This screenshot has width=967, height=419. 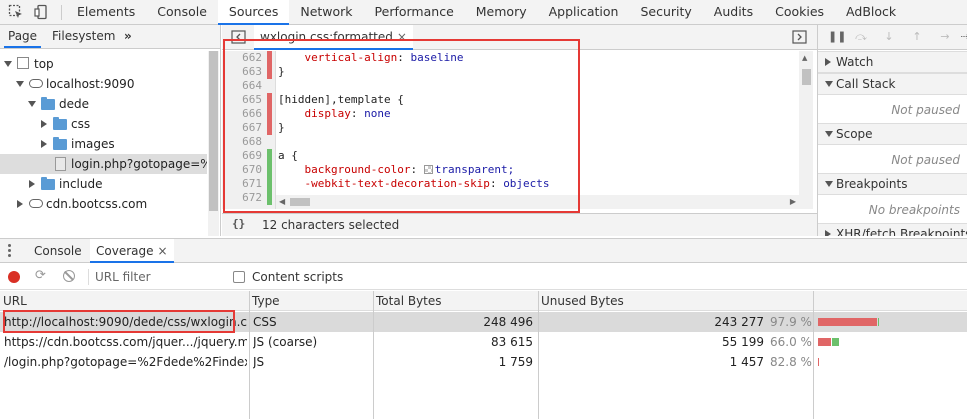 What do you see at coordinates (265, 322) in the screenshot?
I see `type-cell: CSS` at bounding box center [265, 322].